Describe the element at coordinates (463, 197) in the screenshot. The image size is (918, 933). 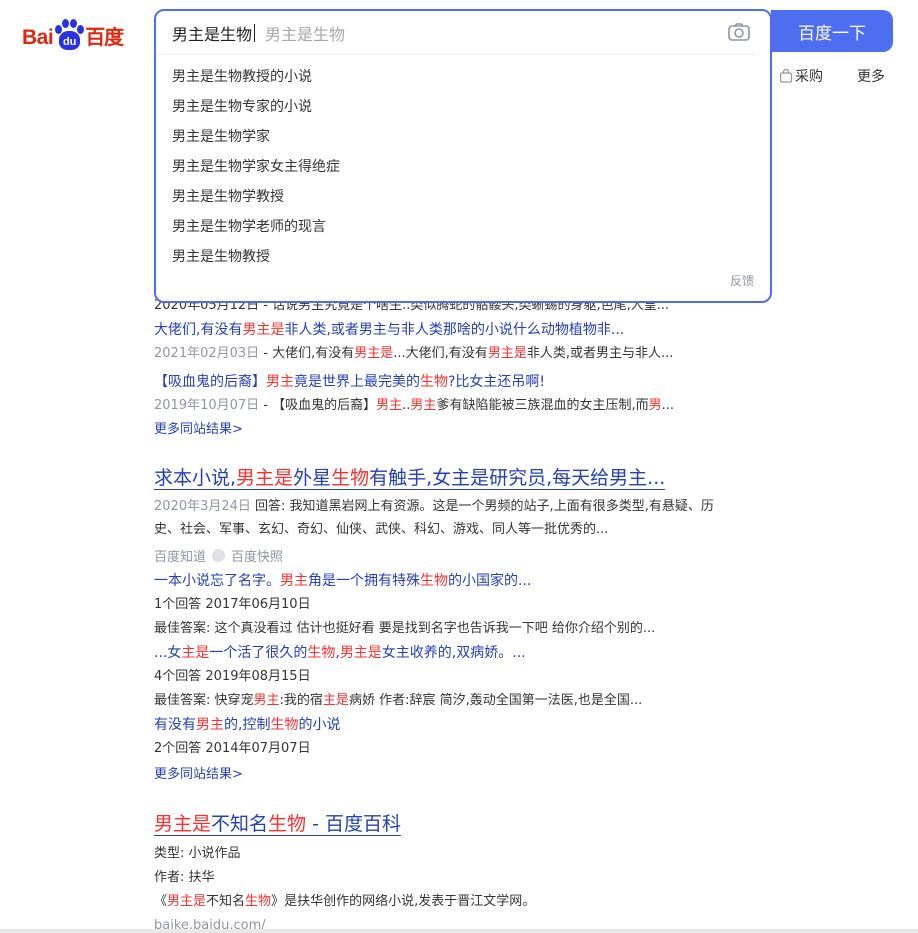
I see `suggestion-item: 男主是生物学教授` at that location.